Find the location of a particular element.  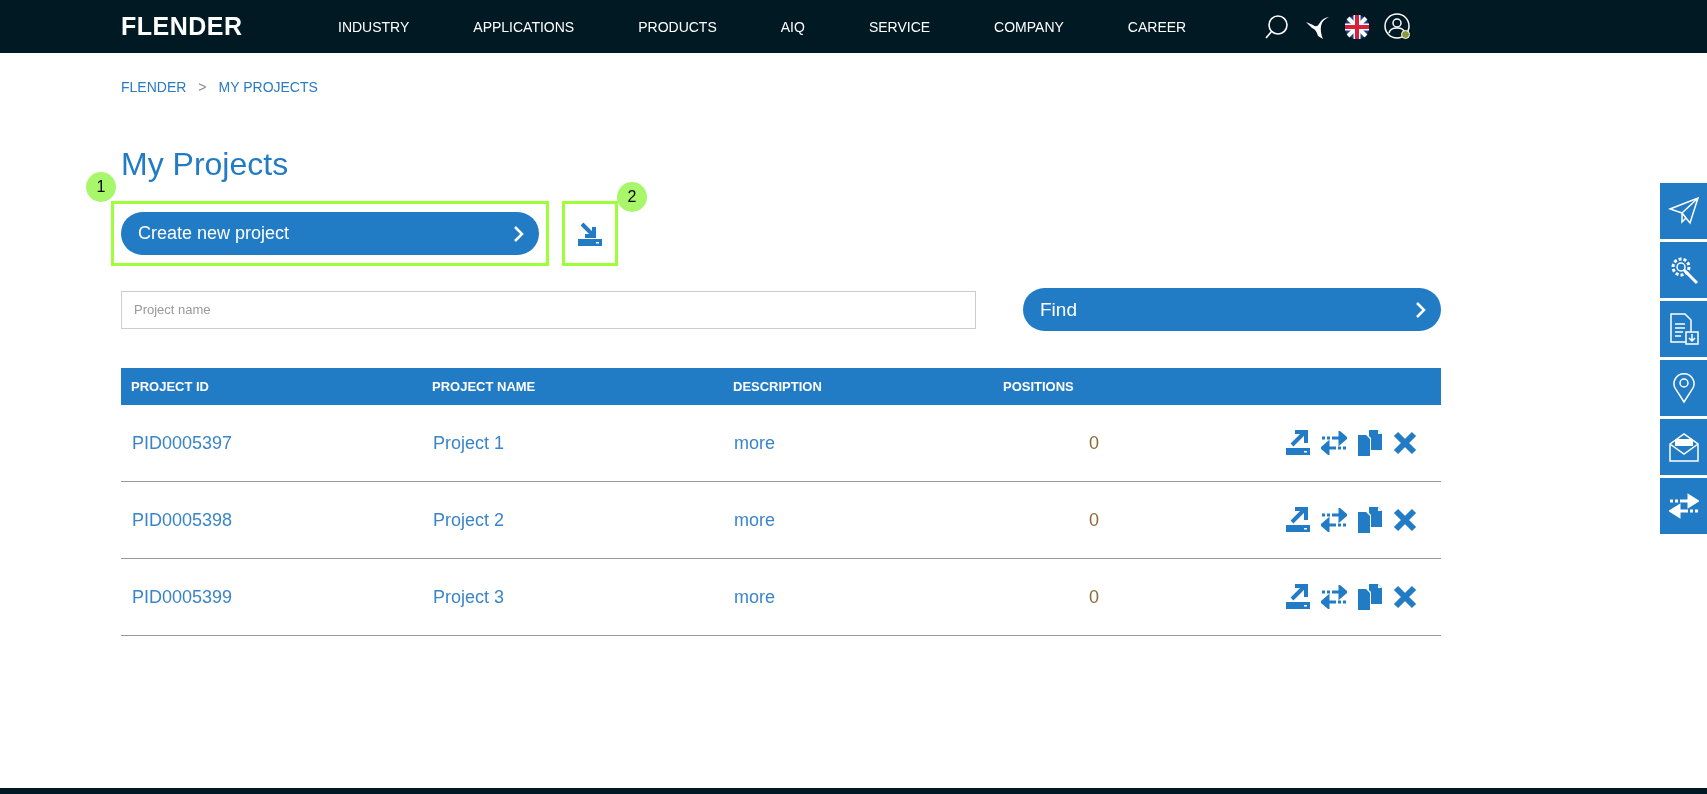

envelope-icon is located at coordinates (1683, 447).